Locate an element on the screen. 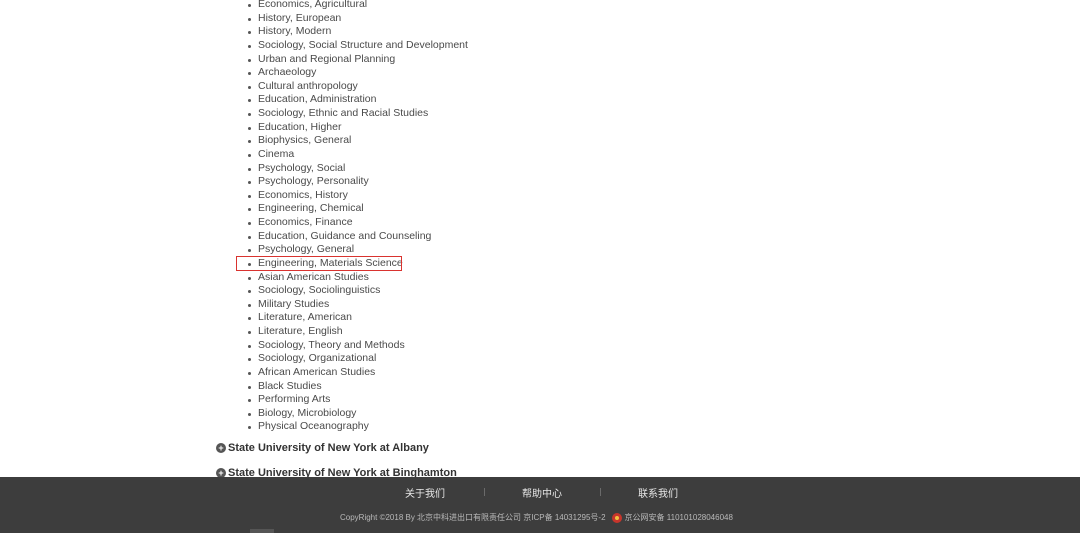 This screenshot has height=533, width=1080. subject-list-item: Economics, History is located at coordinates (357, 196).